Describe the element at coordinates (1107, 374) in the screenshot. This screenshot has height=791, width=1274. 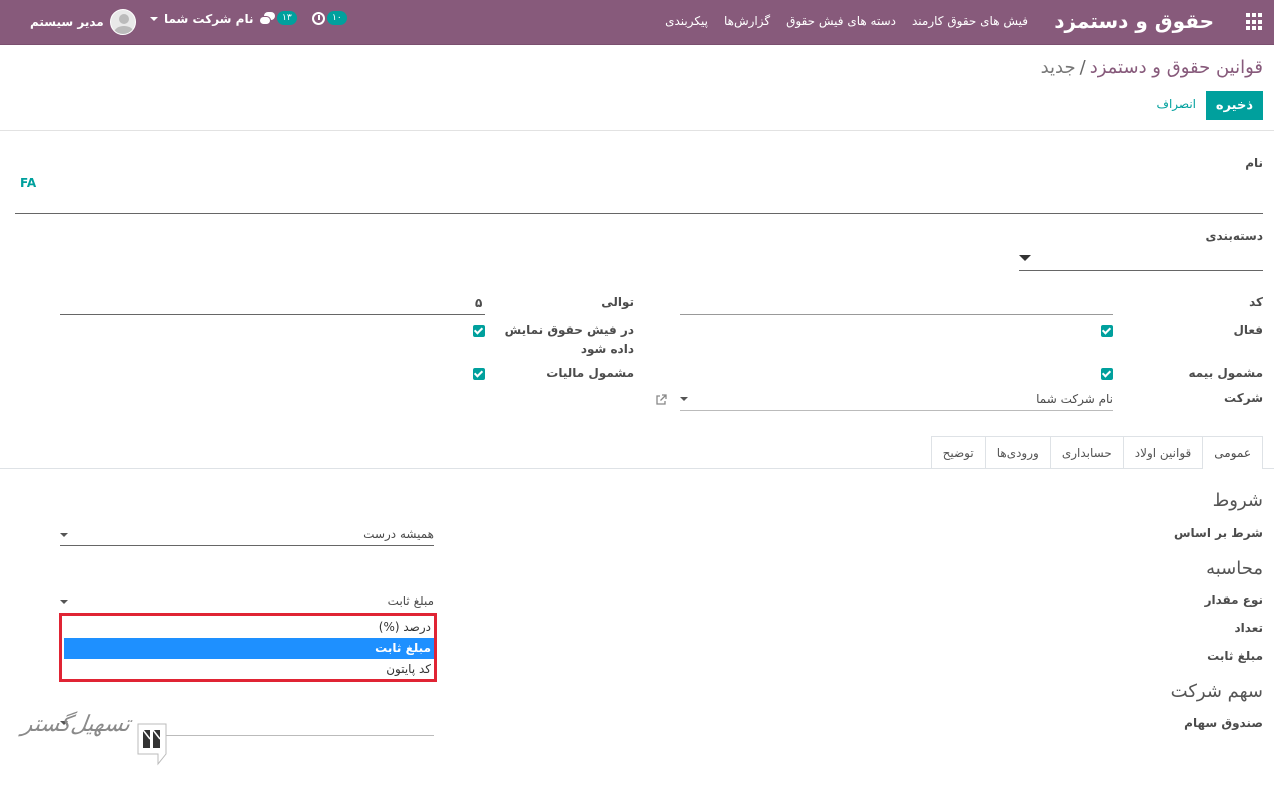
I see `insurance-checkbox` at that location.